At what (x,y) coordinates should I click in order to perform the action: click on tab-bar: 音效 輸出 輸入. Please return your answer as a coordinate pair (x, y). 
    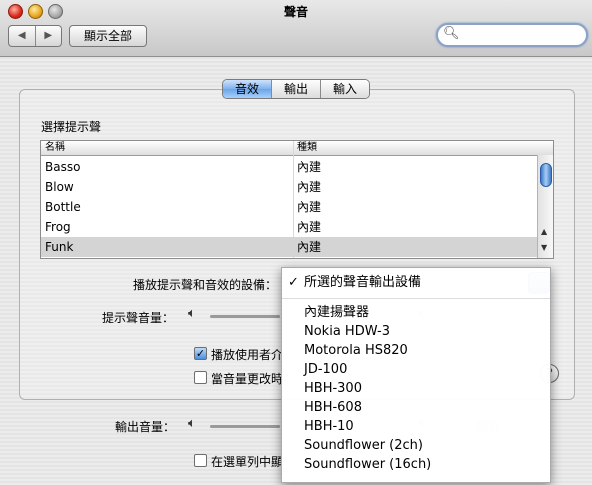
    Looking at the image, I should click on (296, 89).